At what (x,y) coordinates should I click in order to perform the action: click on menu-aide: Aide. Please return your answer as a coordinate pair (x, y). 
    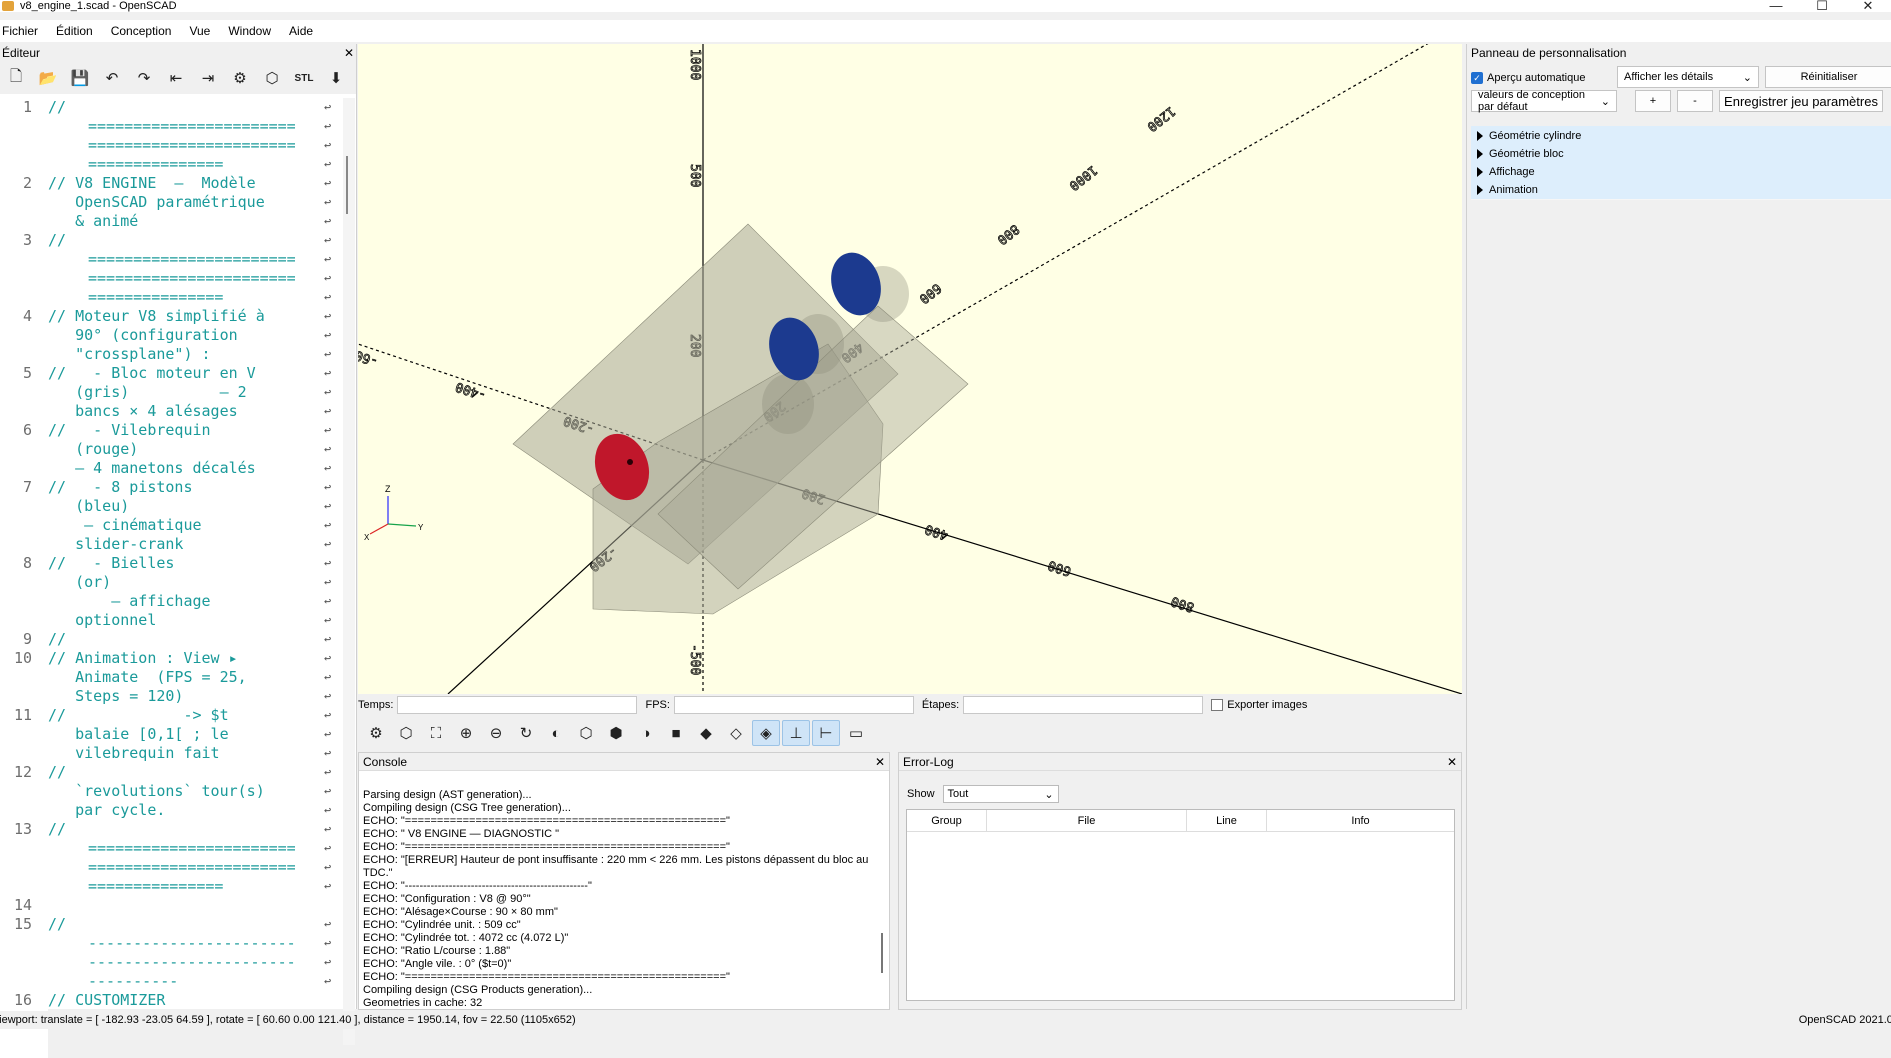
    Looking at the image, I should click on (301, 31).